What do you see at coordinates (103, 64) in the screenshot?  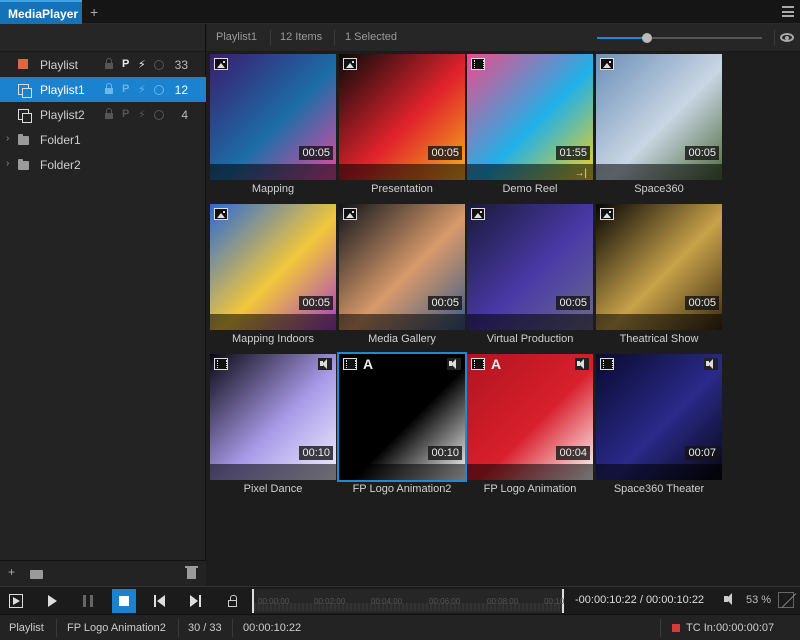 I see `sidebar-item-playlist: Playlist P ⚡︎ 33` at bounding box center [103, 64].